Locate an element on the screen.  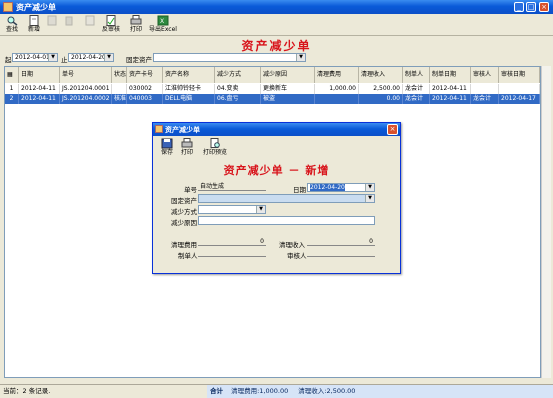
unaudit-icon is located at coordinates (111, 20).